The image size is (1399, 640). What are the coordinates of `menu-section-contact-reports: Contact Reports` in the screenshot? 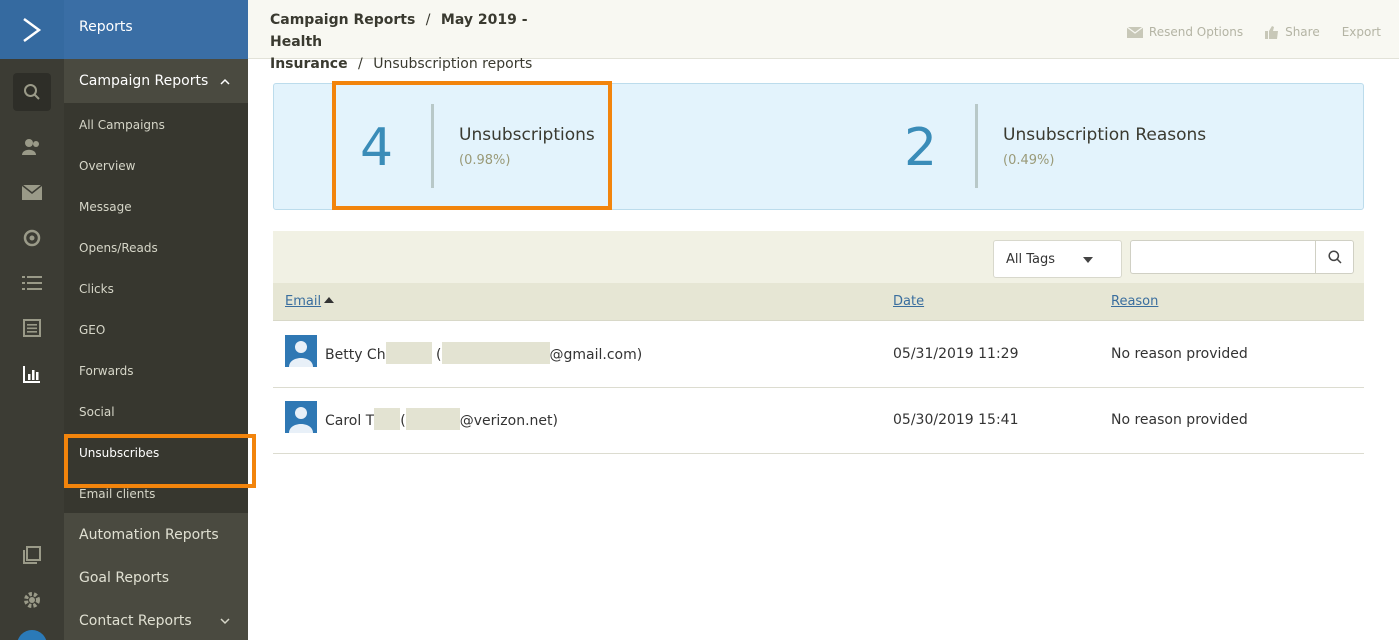 It's located at (156, 619).